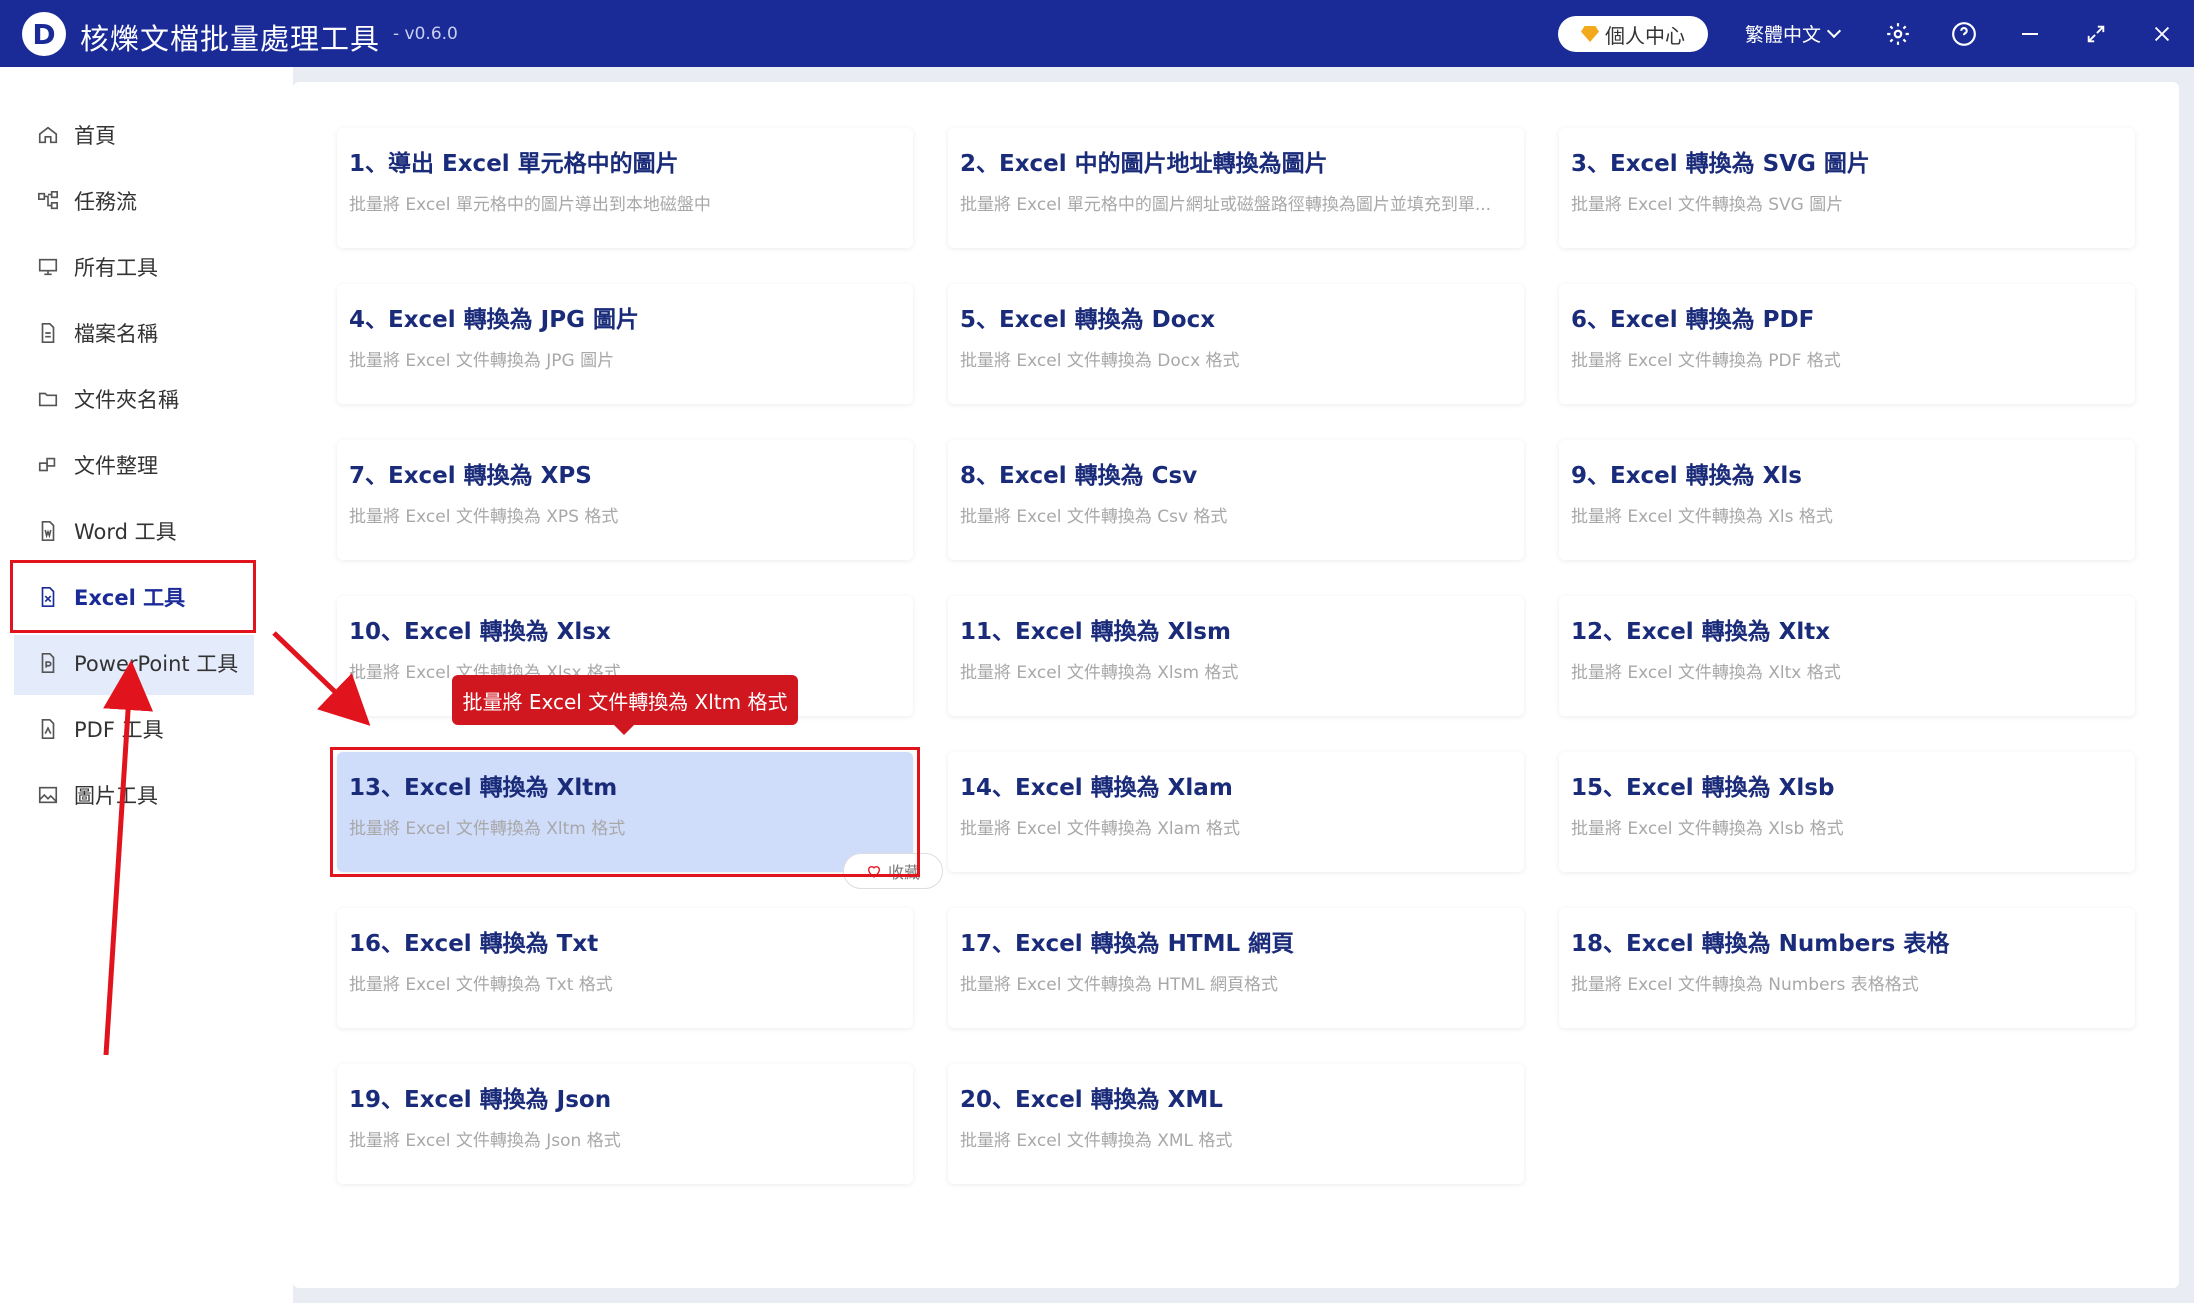 The image size is (2194, 1303). I want to click on minimize-icon, so click(2030, 34).